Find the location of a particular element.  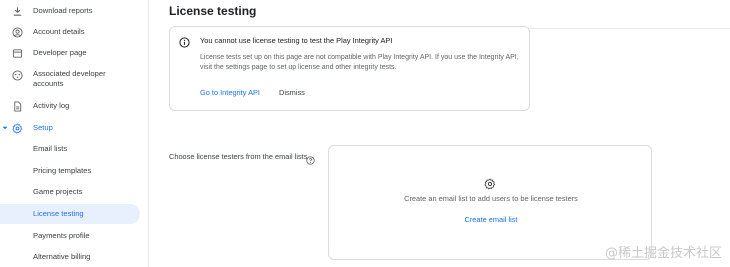

sidebar-item-download-reports: Download reports is located at coordinates (70, 11).